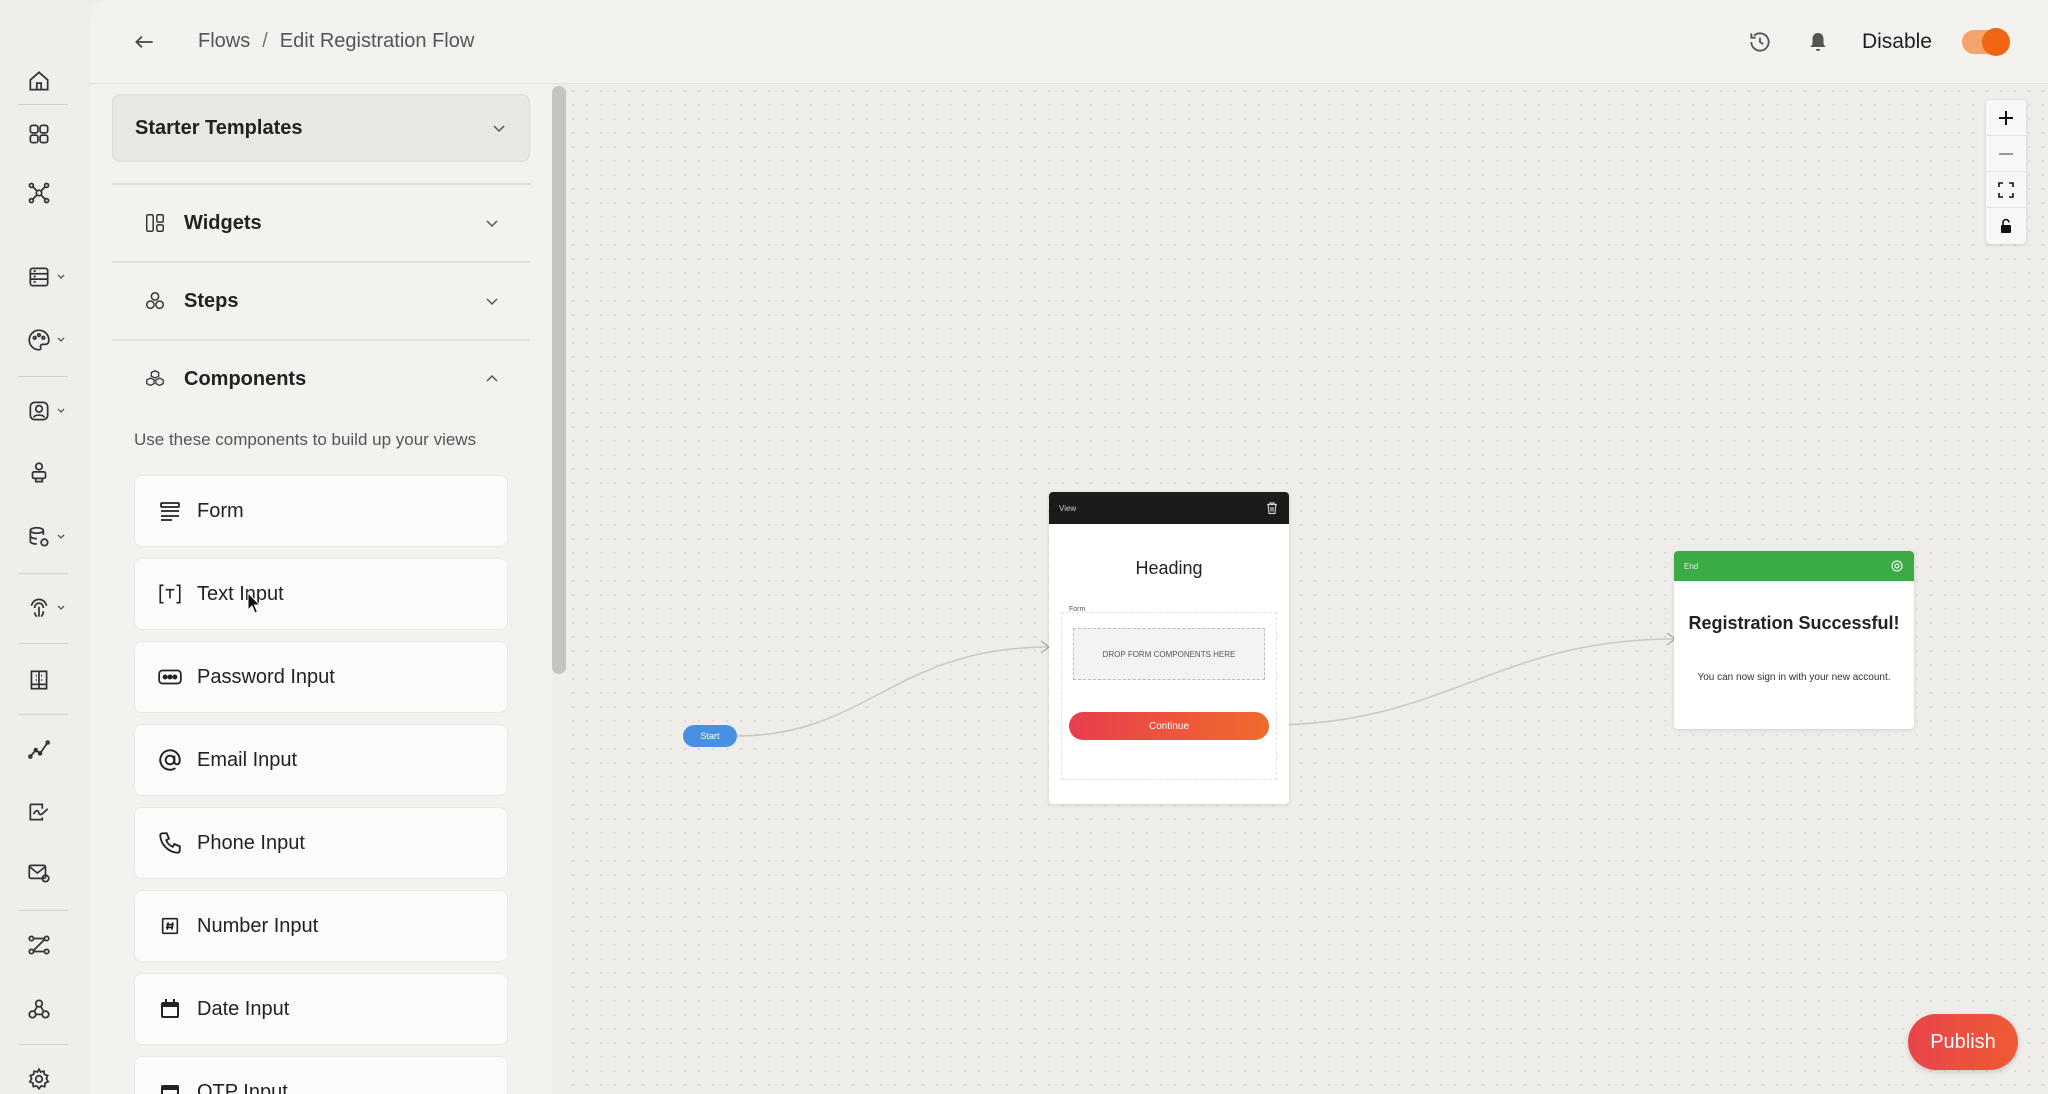 This screenshot has height=1094, width=2048. What do you see at coordinates (170, 926) in the screenshot?
I see `hash-icon` at bounding box center [170, 926].